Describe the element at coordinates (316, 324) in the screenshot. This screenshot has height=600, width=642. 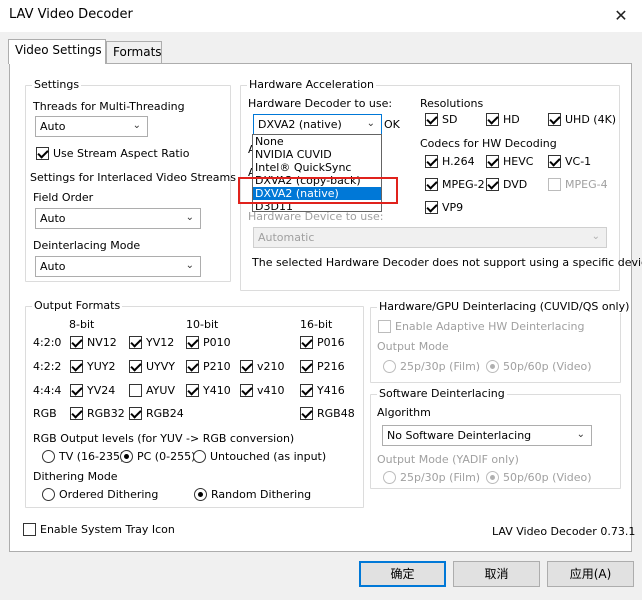
I see `col-16bit: 16-bit` at that location.